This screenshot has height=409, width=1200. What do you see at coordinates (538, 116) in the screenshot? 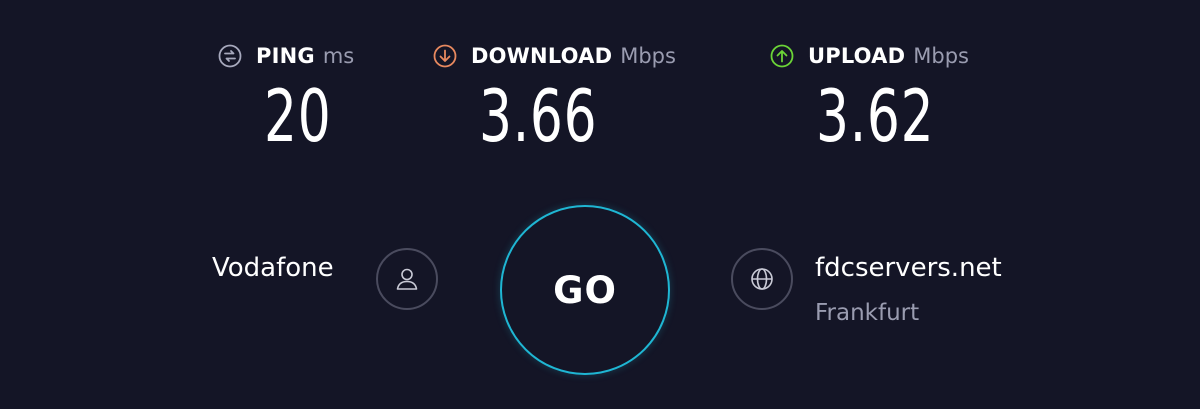
I see `download-value: 3.66` at bounding box center [538, 116].